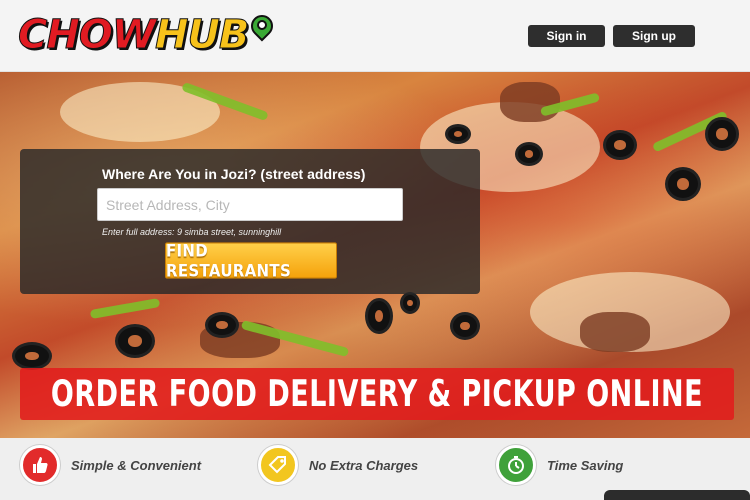  What do you see at coordinates (134, 35) in the screenshot?
I see `logo-text: CHOWHUB` at bounding box center [134, 35].